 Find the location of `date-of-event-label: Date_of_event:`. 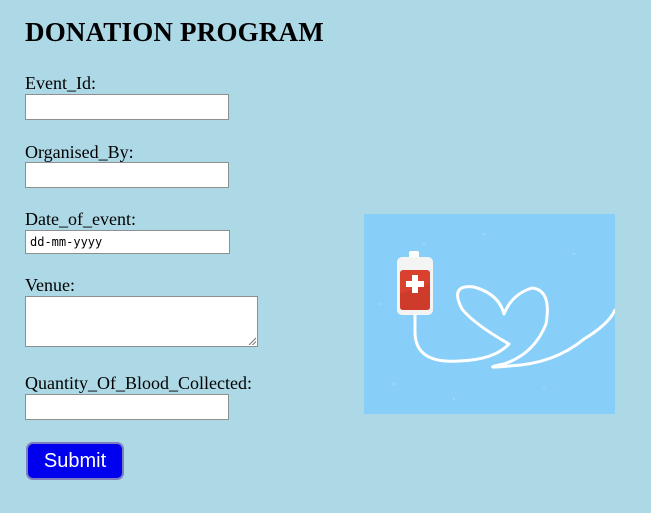

date-of-event-label: Date_of_event: is located at coordinates (80, 219).